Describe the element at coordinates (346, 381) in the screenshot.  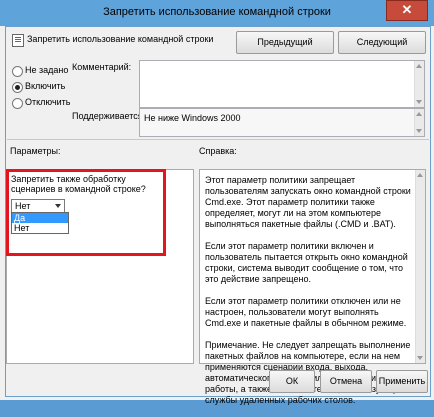
I see `cancel-button: Отмена` at that location.